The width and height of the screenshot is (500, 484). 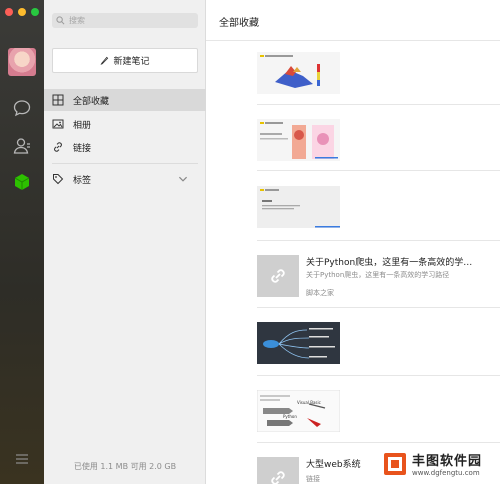 I want to click on favorite-item-image: Visual Basic Python, so click(x=298, y=411).